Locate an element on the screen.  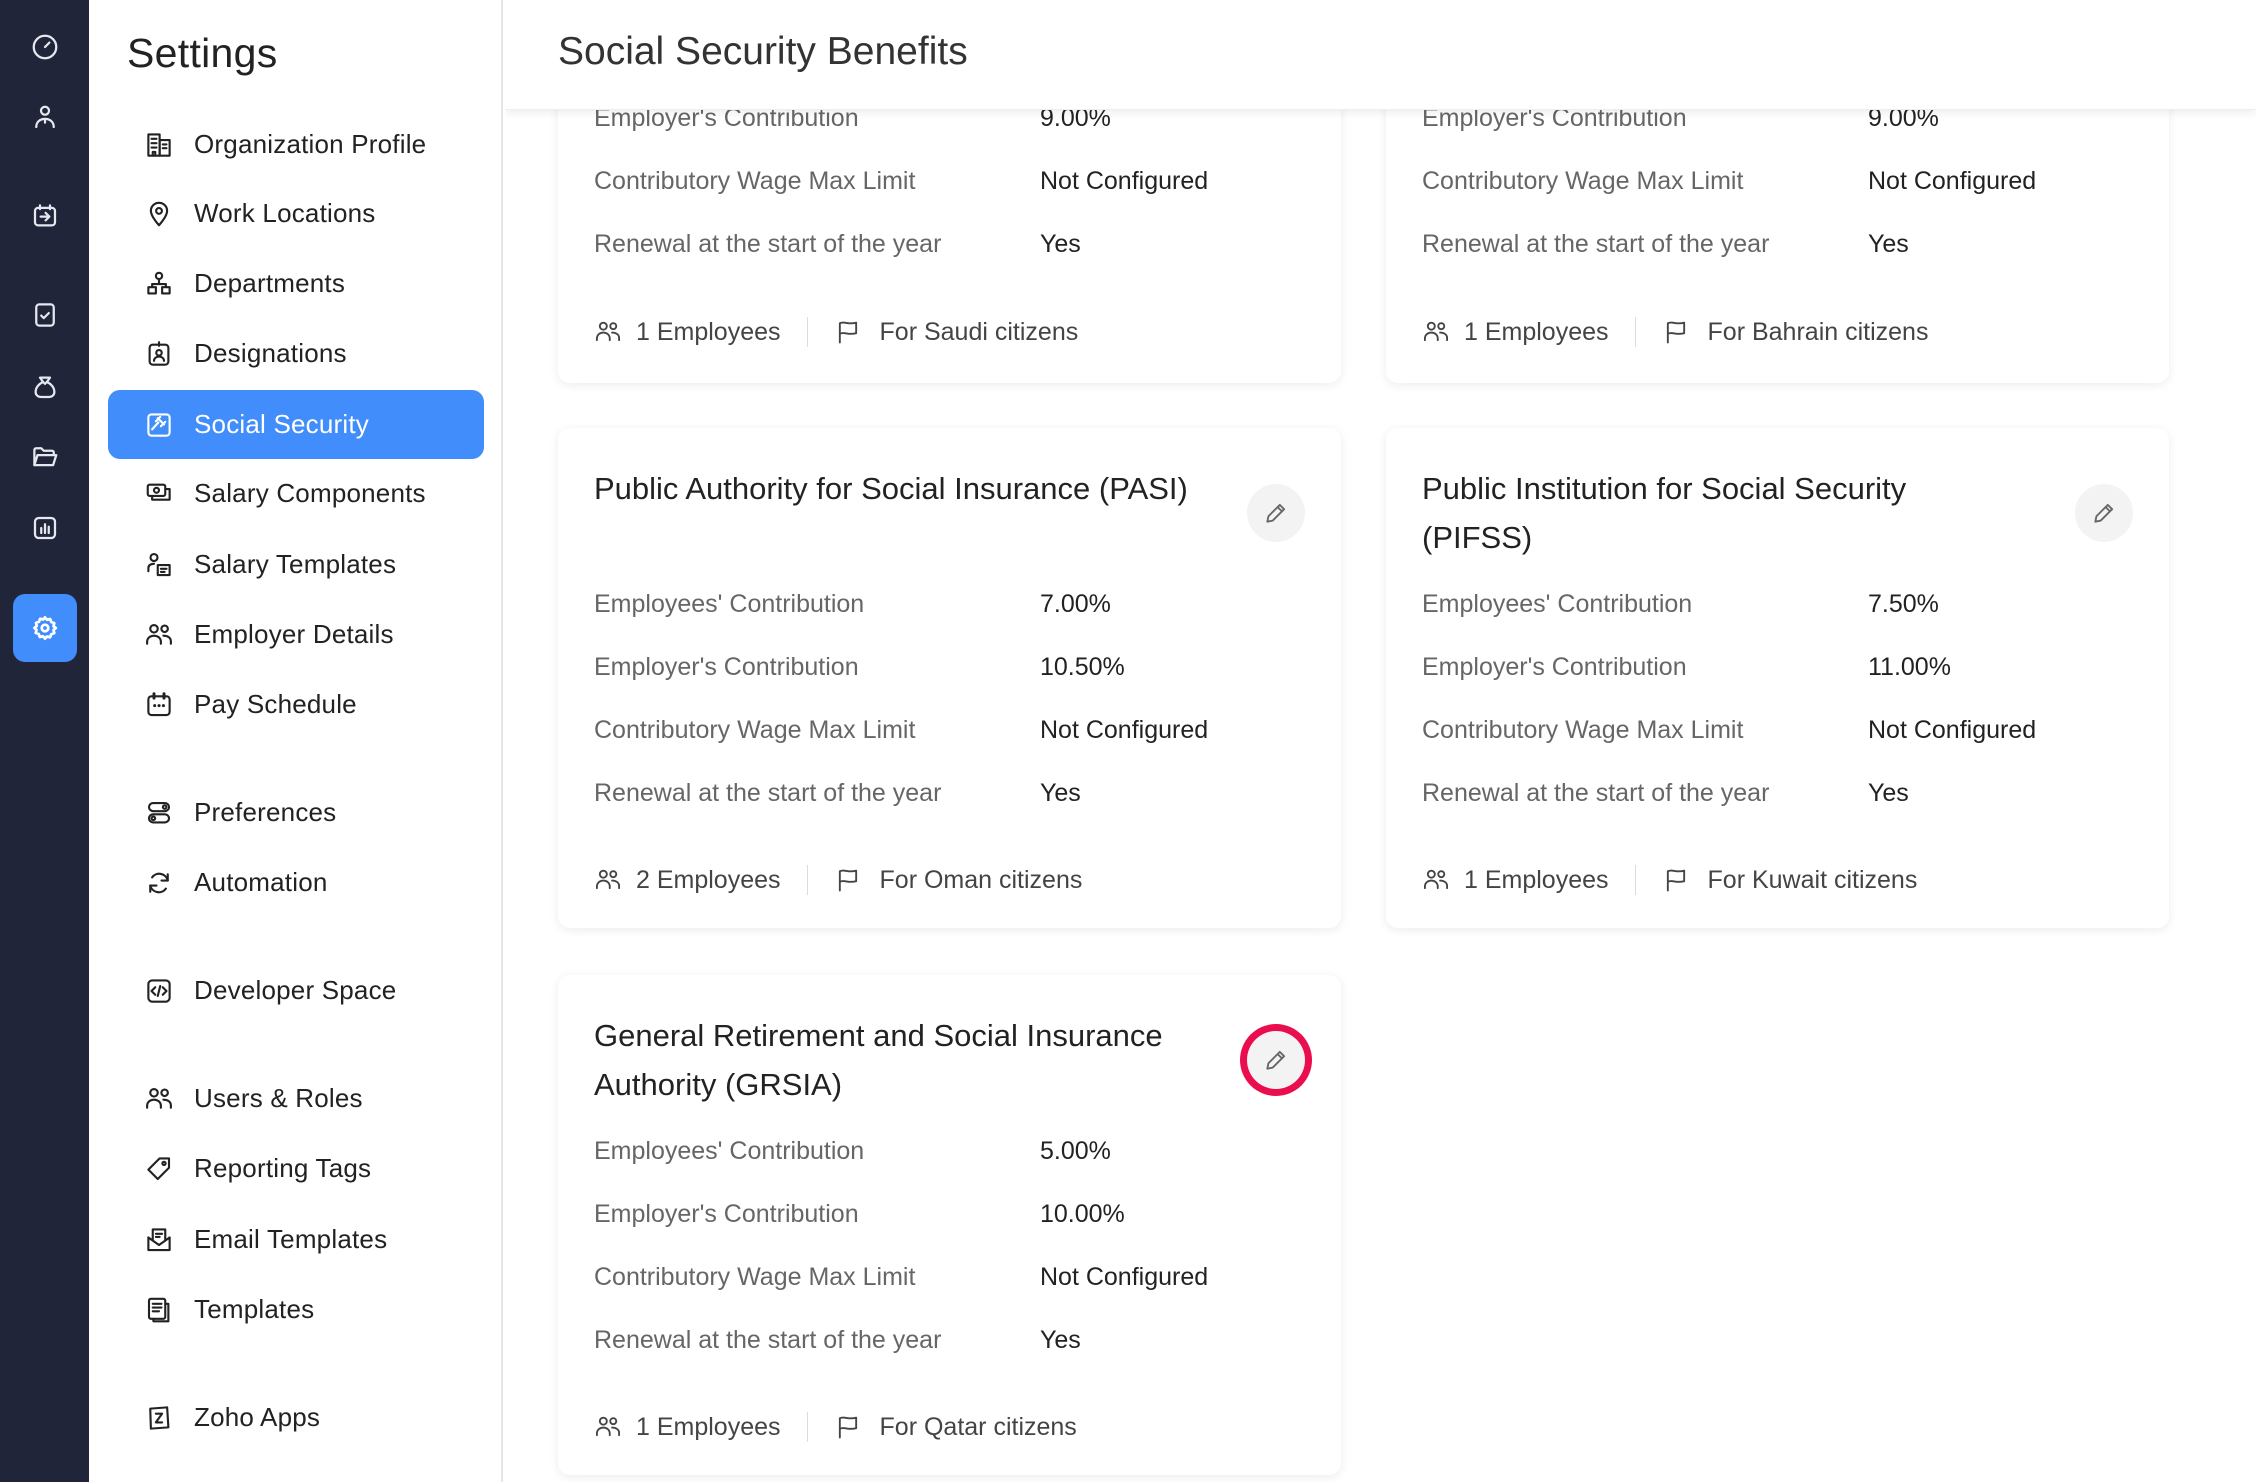
rail-loans is located at coordinates (45, 387).